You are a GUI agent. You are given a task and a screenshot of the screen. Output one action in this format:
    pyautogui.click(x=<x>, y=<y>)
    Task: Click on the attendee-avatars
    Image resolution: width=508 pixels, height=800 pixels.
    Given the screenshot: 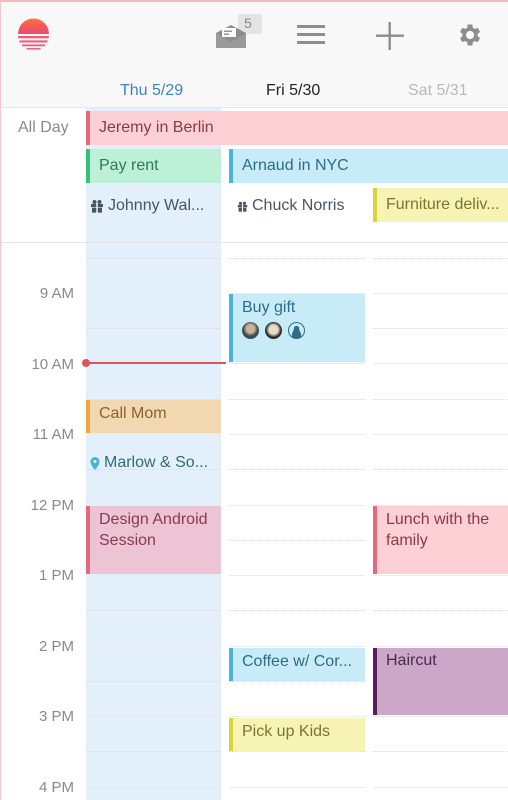 What is the action you would take?
    pyautogui.click(x=303, y=330)
    